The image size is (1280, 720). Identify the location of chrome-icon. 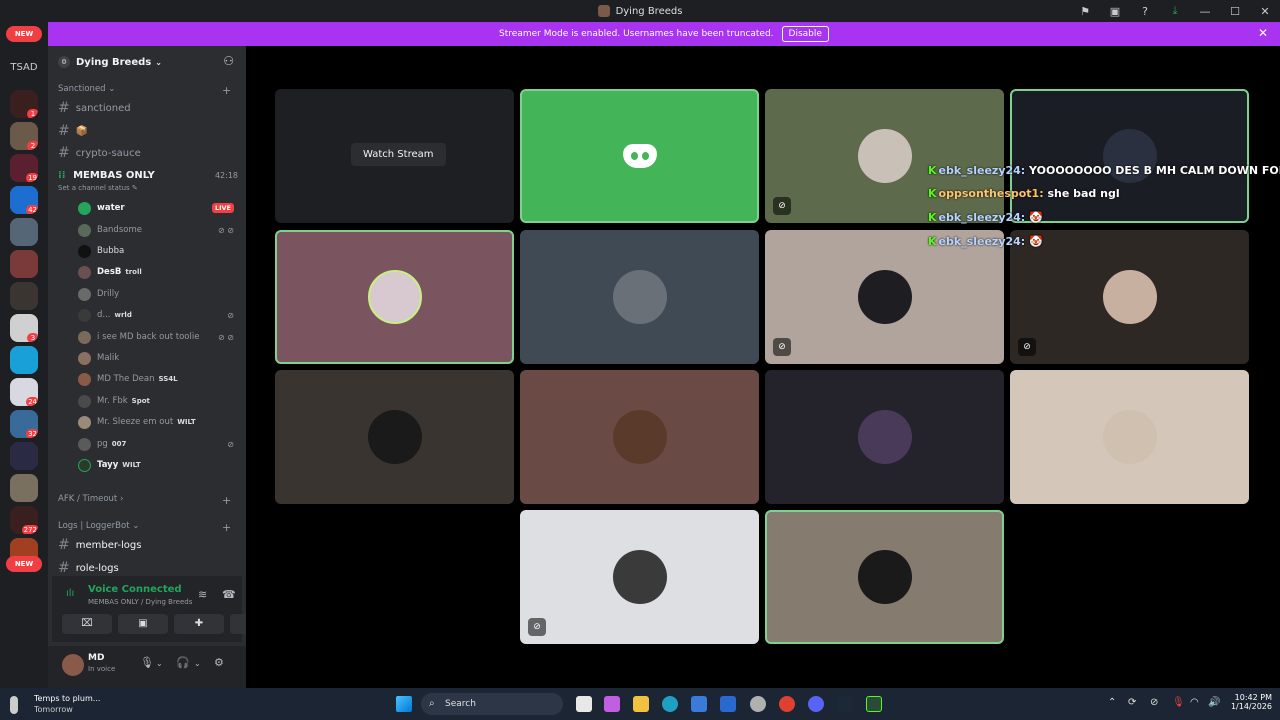
(787, 704).